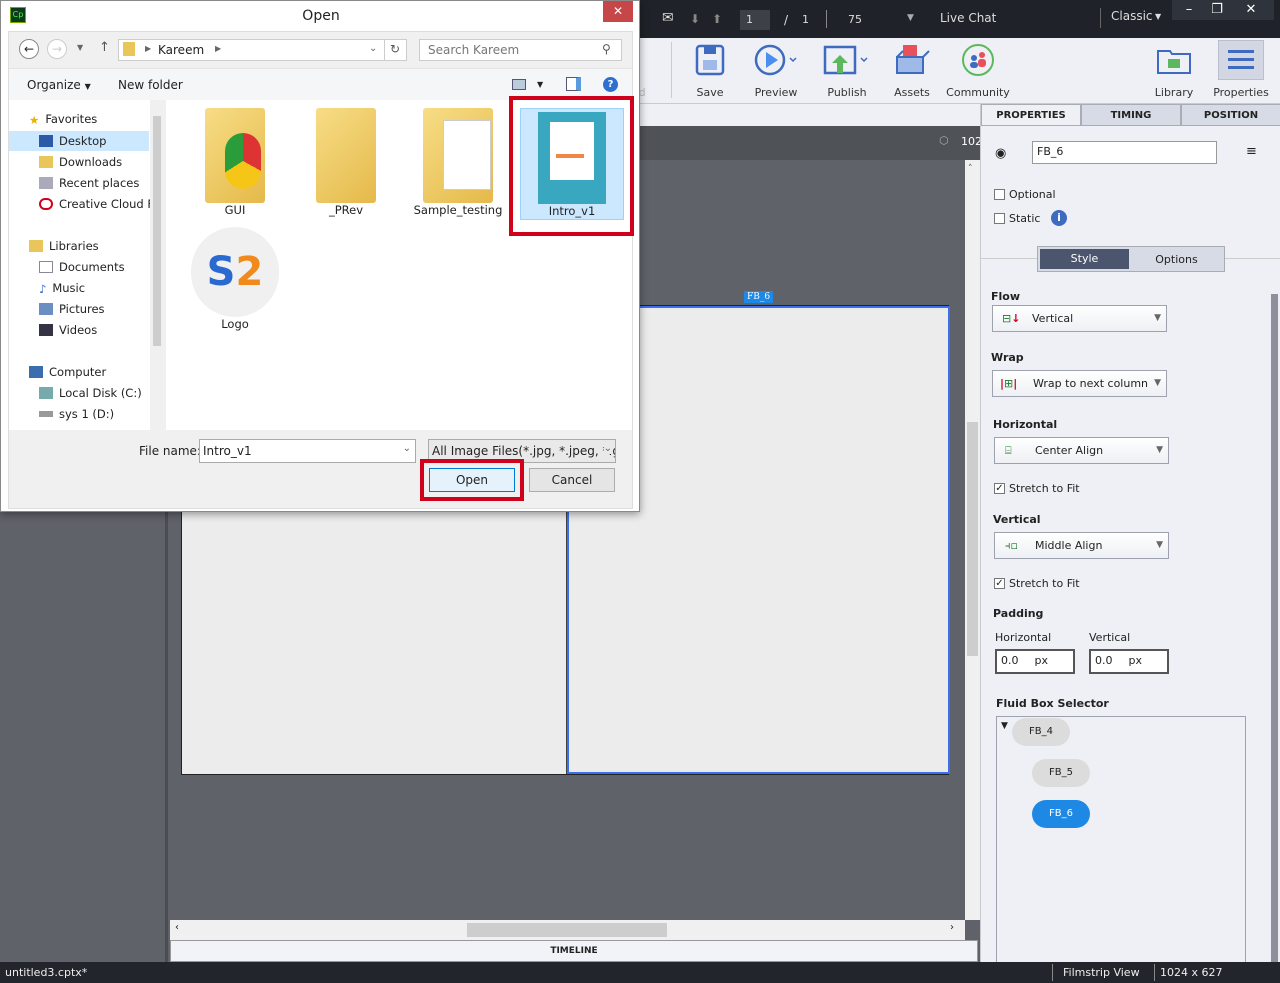  Describe the element at coordinates (1018, 613) in the screenshot. I see `padding-label: Padding` at that location.